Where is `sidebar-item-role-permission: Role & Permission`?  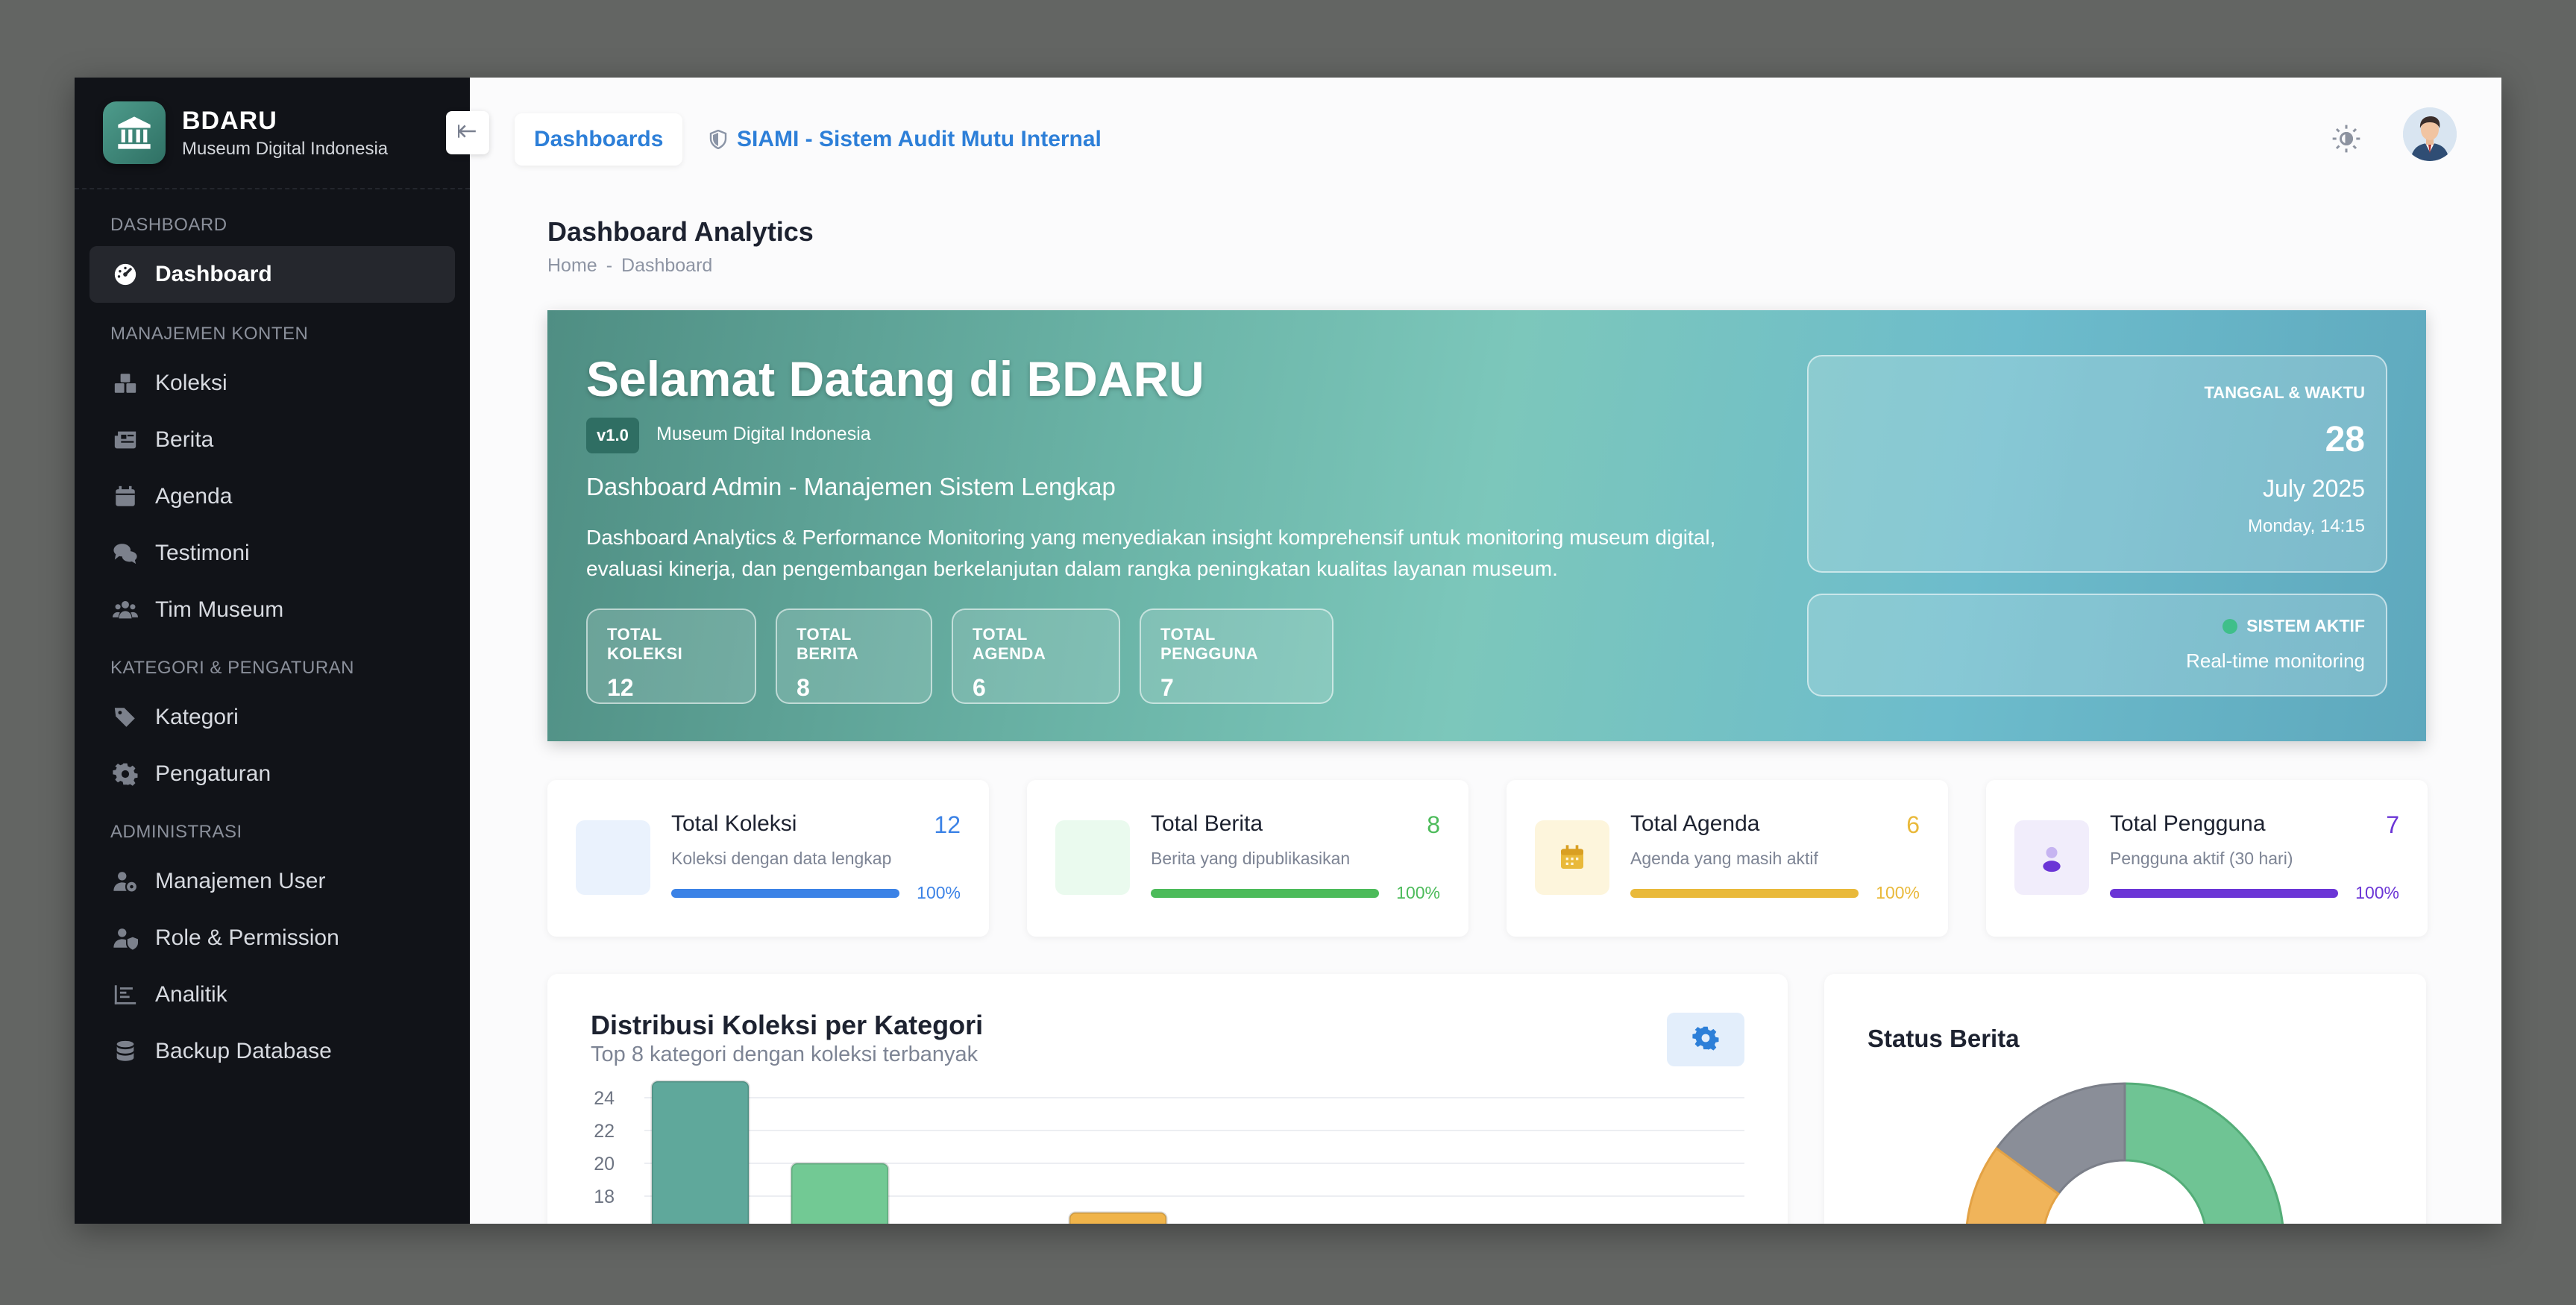
sidebar-item-role-permission: Role & Permission is located at coordinates (272, 938).